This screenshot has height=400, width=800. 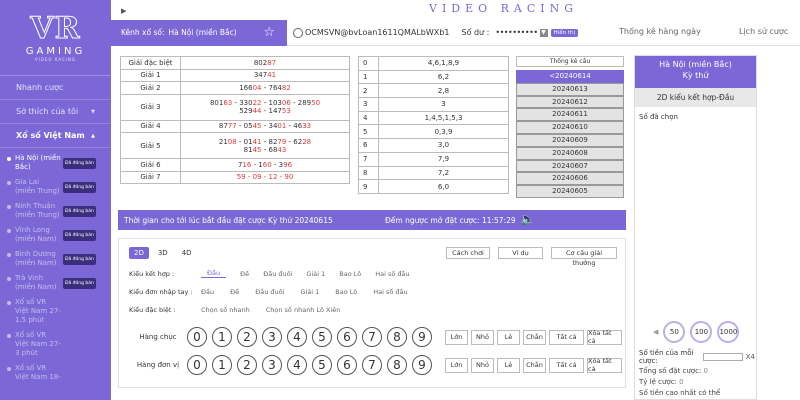 I want to click on daily-stats-link: Thống kê hàng ngày, so click(x=660, y=31).